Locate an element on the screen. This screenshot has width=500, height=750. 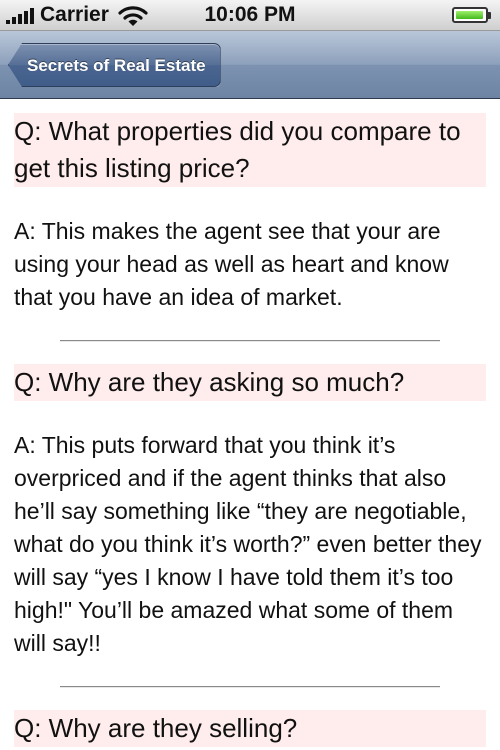
navigation-bar: Secrets of Real Estate is located at coordinates (250, 65).